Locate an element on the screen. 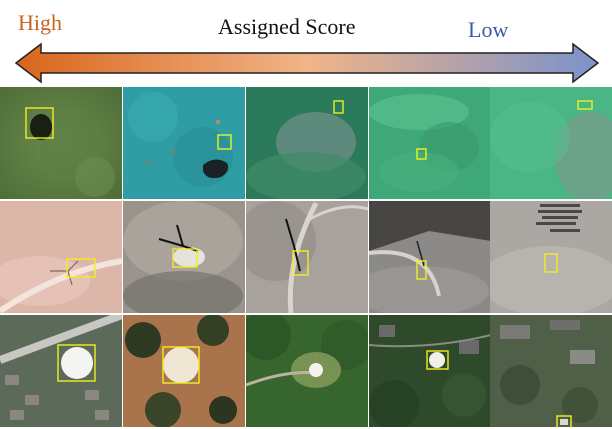  chart-title: Assigned Score is located at coordinates (287, 26).